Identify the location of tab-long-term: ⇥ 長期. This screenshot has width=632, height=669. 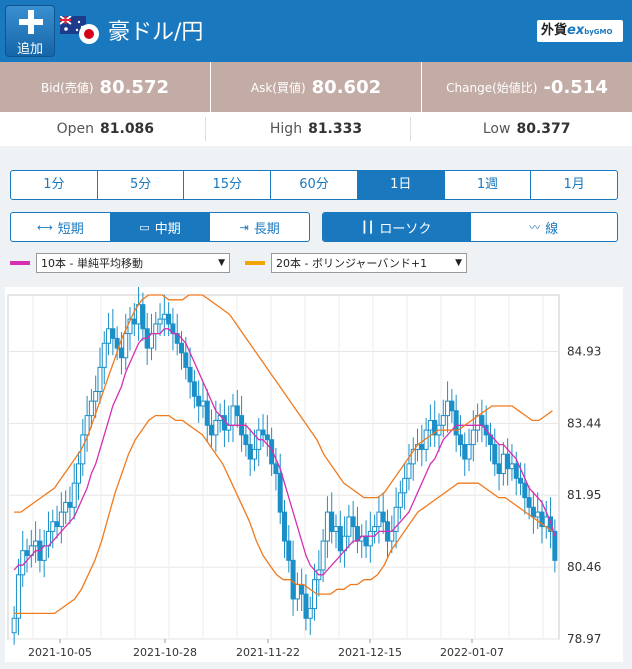
(259, 227).